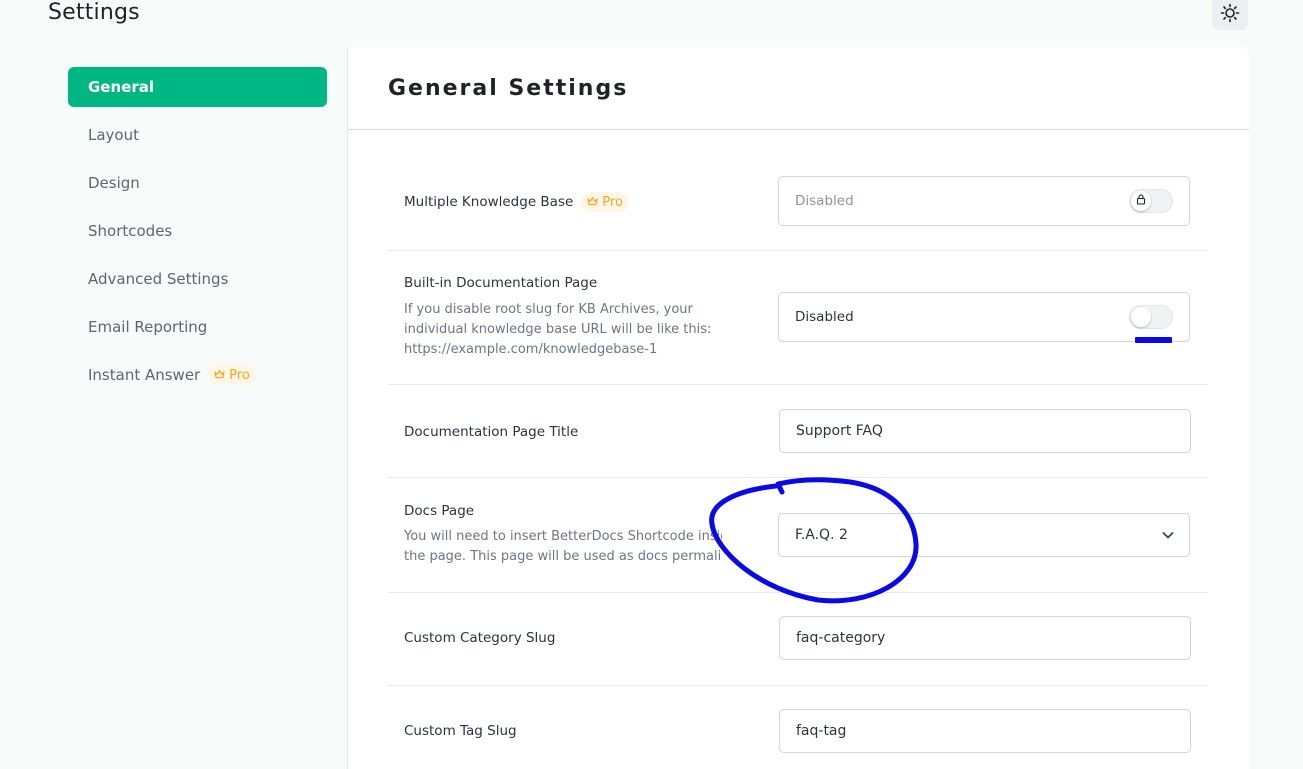 The width and height of the screenshot is (1303, 769). What do you see at coordinates (114, 183) in the screenshot?
I see `sidebar-item-label: Design` at bounding box center [114, 183].